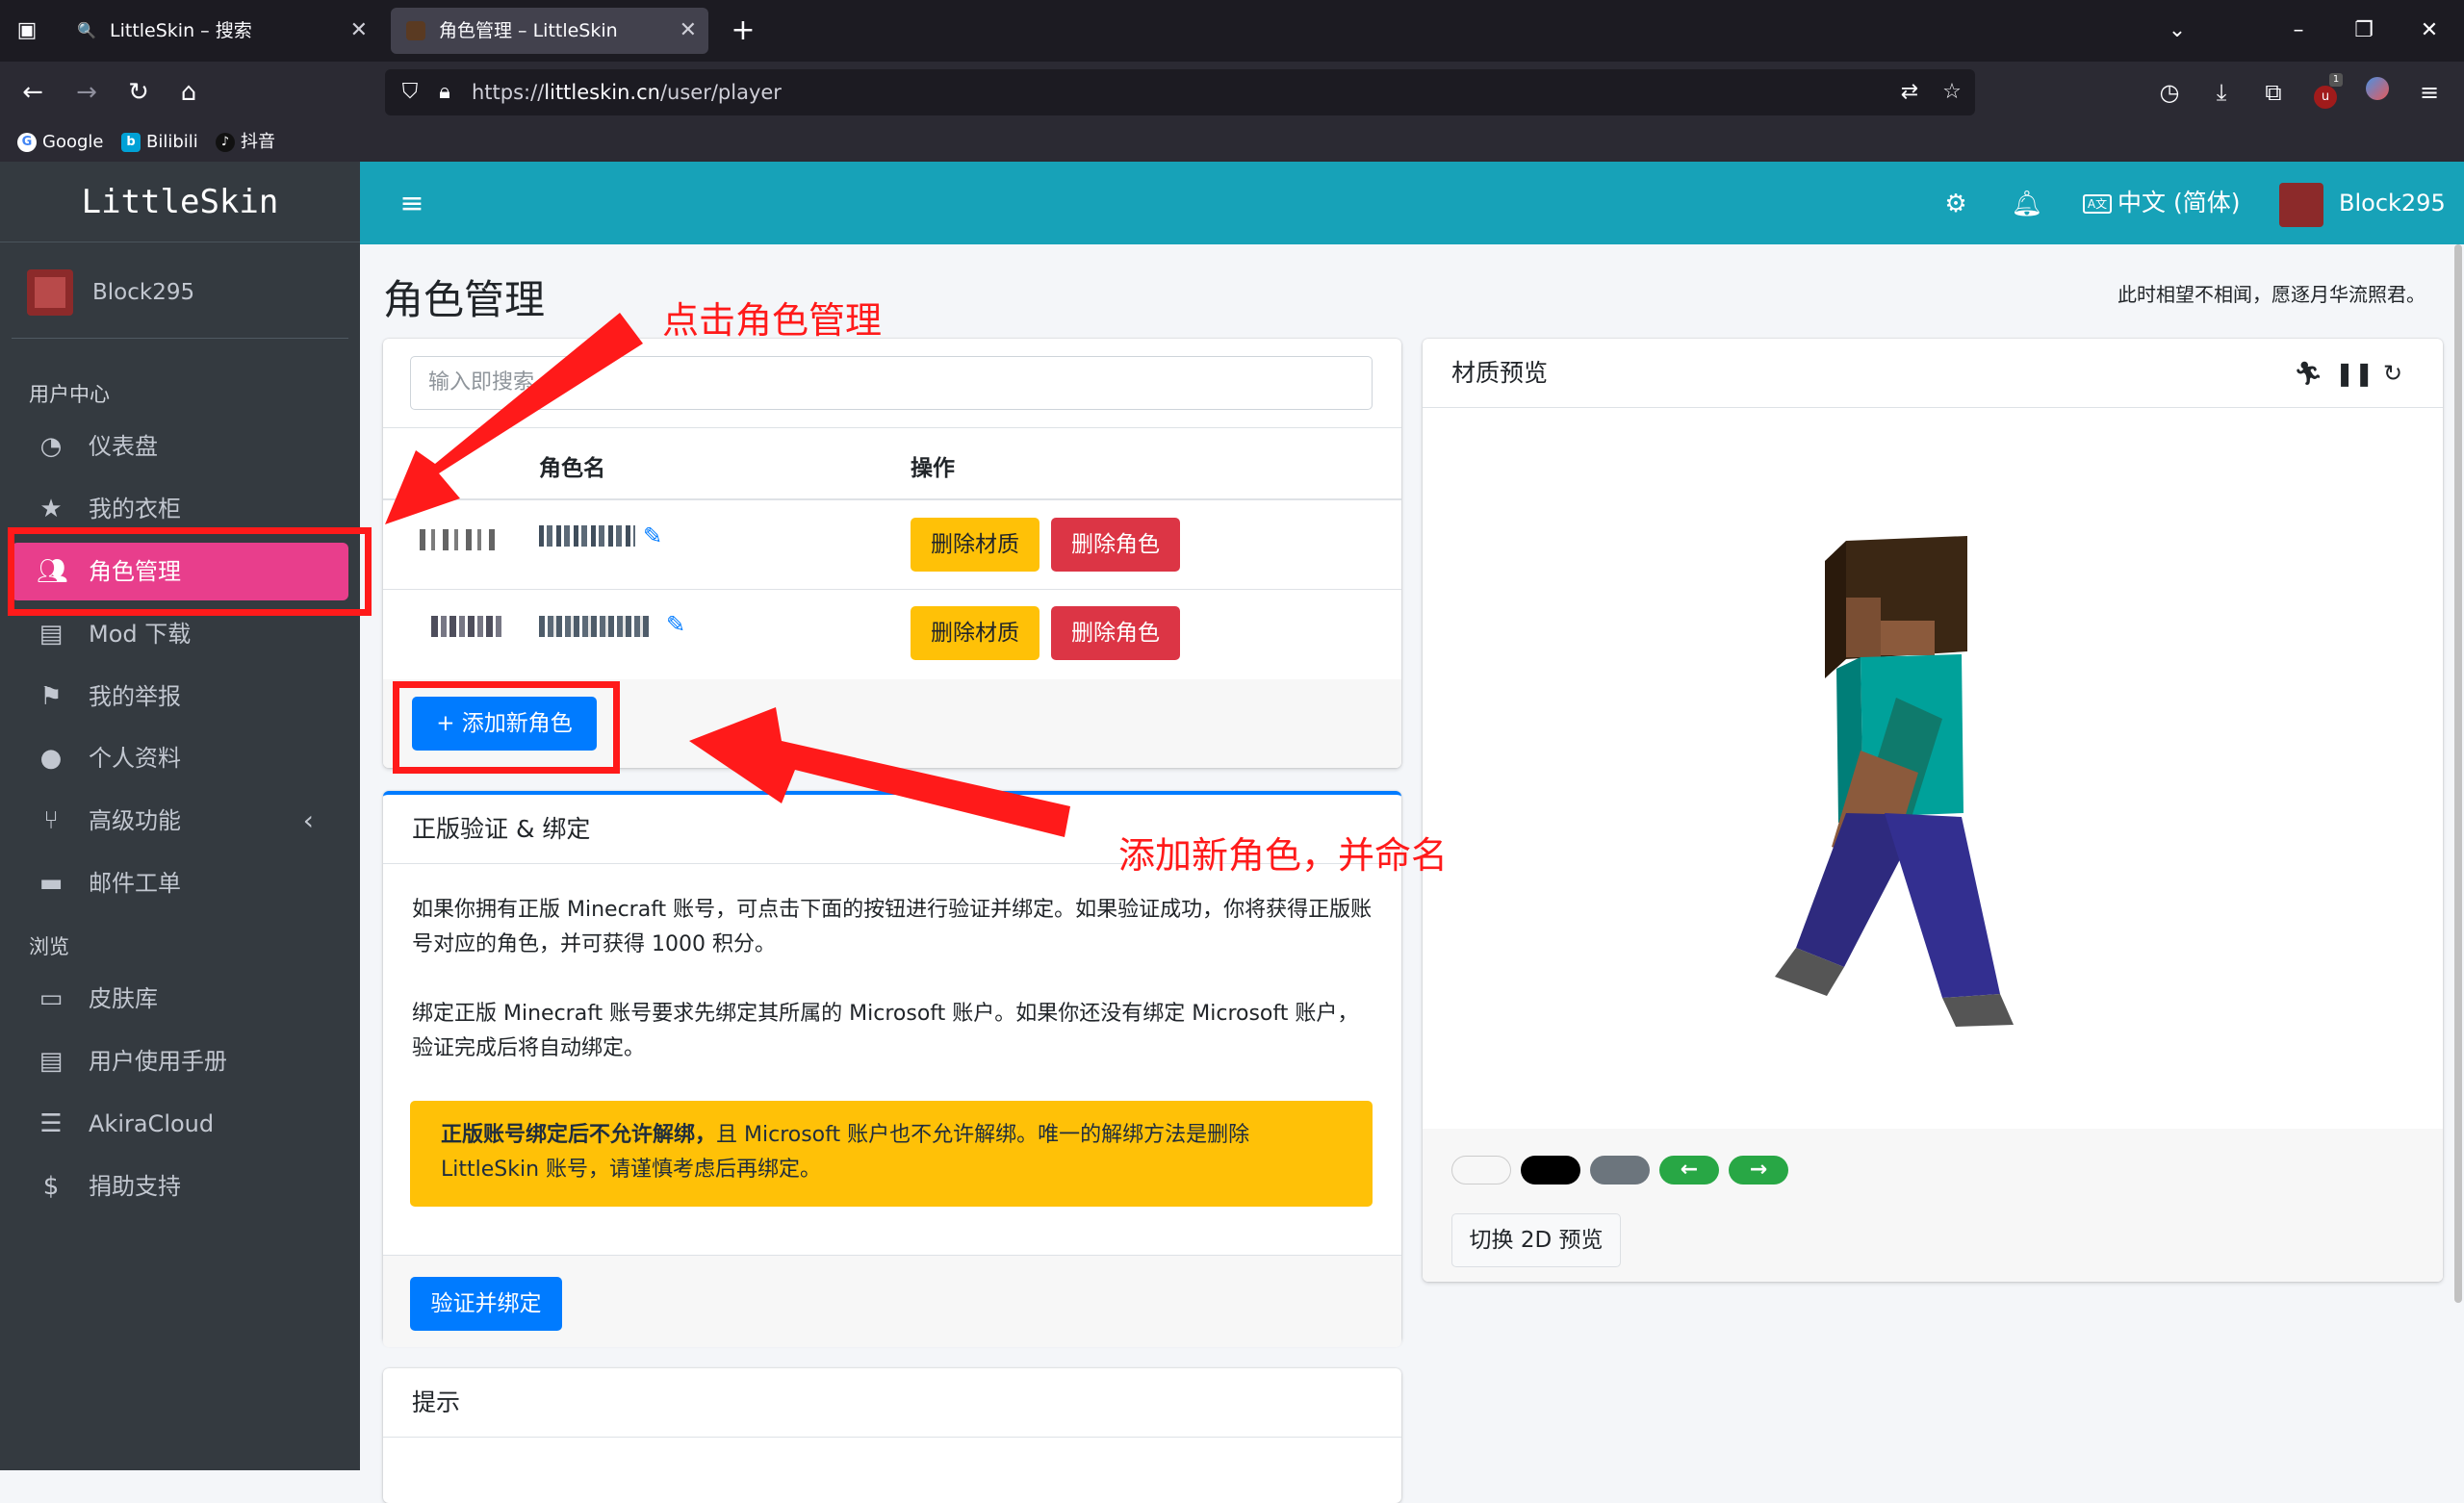  What do you see at coordinates (879, 772) in the screenshot?
I see `arrow-to-add-button` at bounding box center [879, 772].